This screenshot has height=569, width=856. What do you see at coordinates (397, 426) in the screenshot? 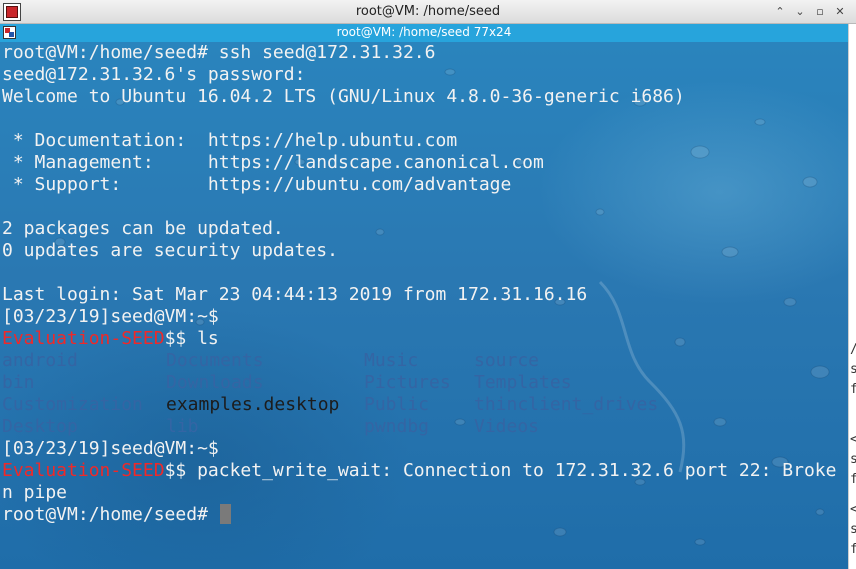
I see `ls-entry: pwndbg` at bounding box center [397, 426].